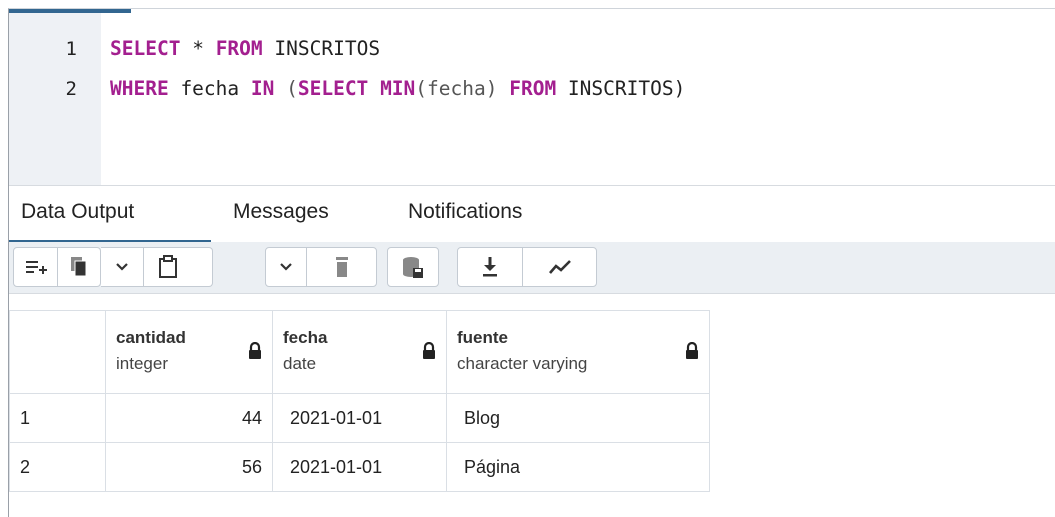  I want to click on sql-token: INSCRITOS), so click(621, 88).